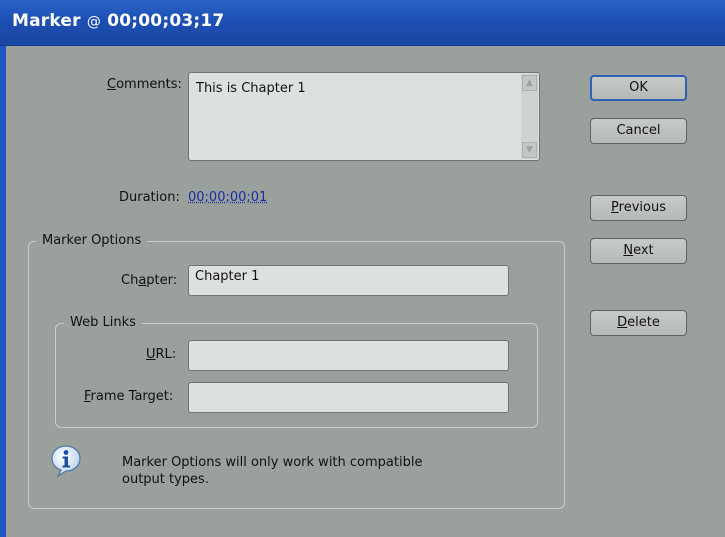 This screenshot has height=537, width=725. Describe the element at coordinates (227, 197) in the screenshot. I see `duration-value-link: 00;00;00;01` at that location.